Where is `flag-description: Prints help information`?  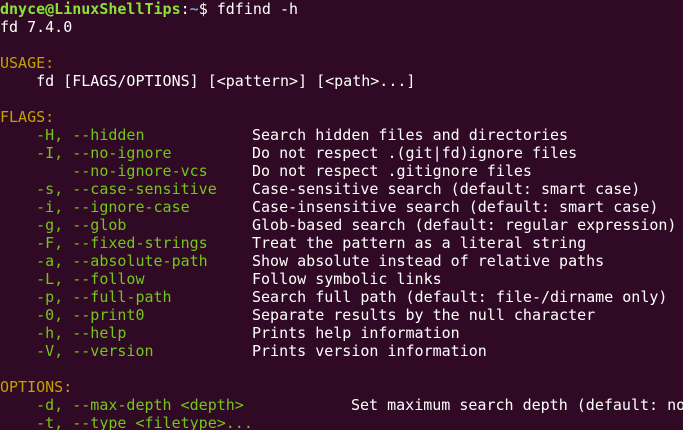
flag-description: Prints help information is located at coordinates (356, 333).